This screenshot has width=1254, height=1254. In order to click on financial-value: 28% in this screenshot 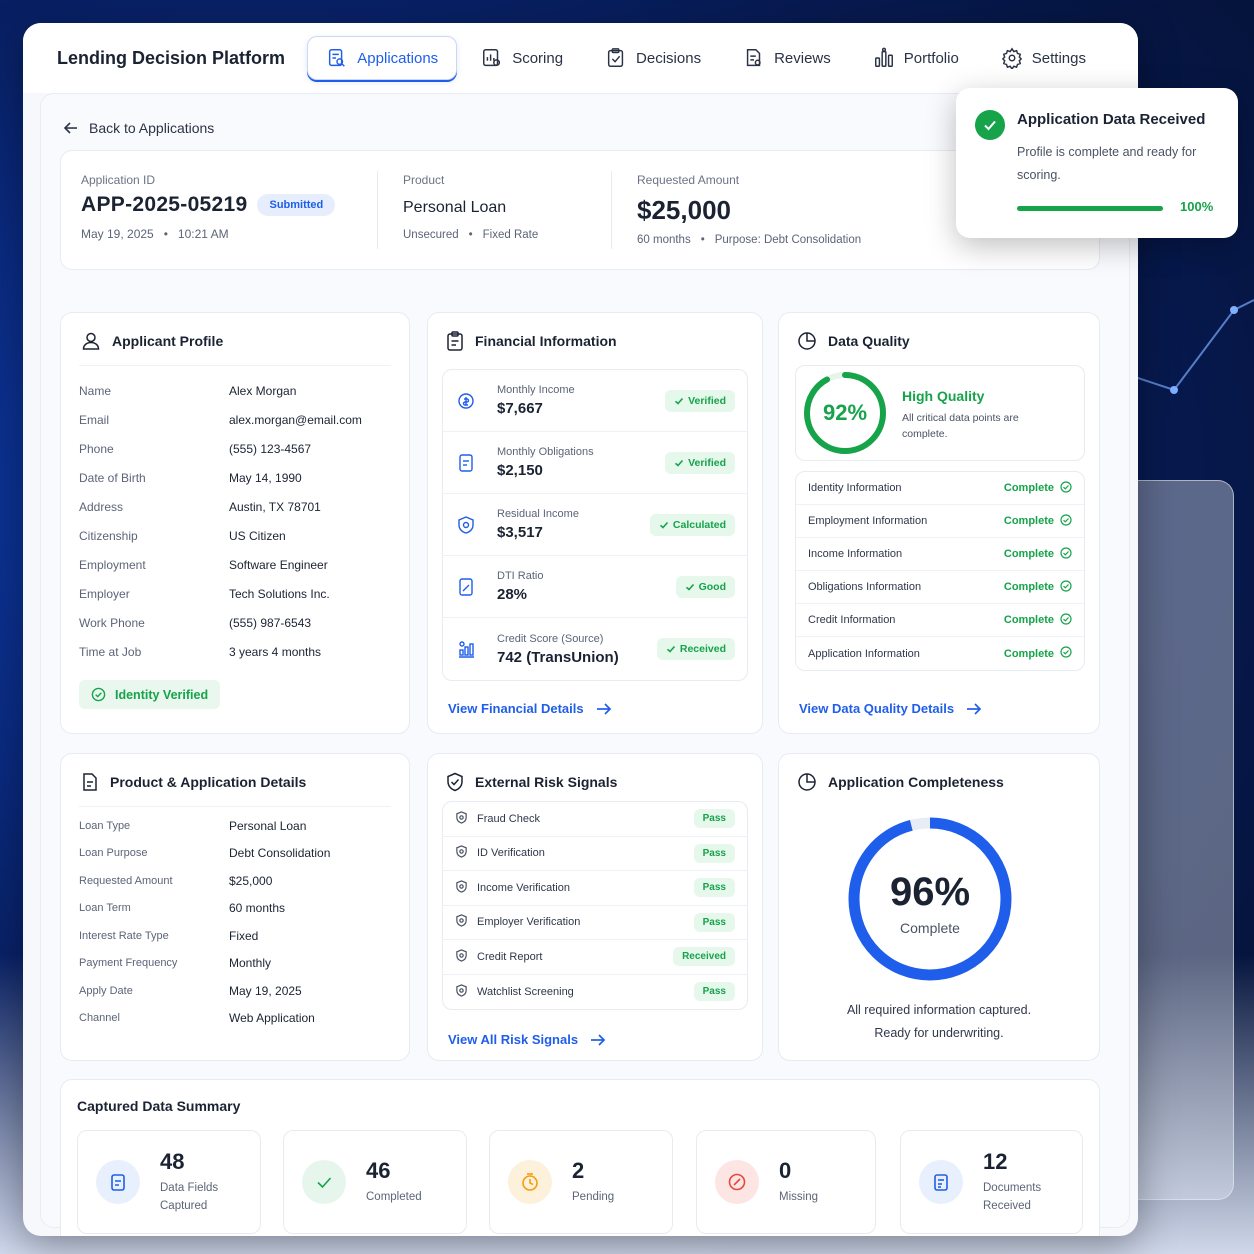, I will do `click(512, 594)`.